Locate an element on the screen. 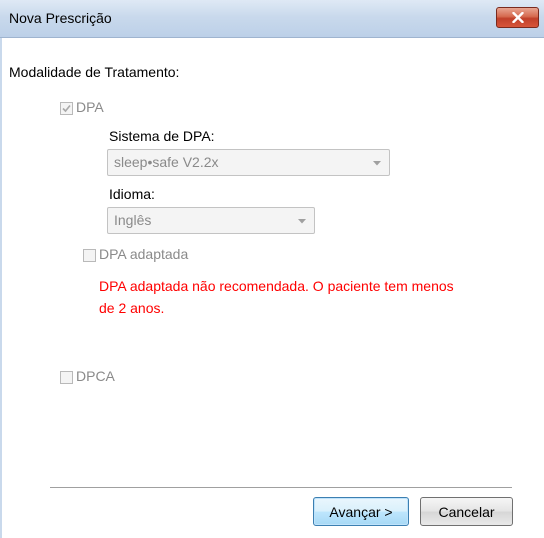 Image resolution: width=544 pixels, height=538 pixels. dpa-label: DPA is located at coordinates (90, 107).